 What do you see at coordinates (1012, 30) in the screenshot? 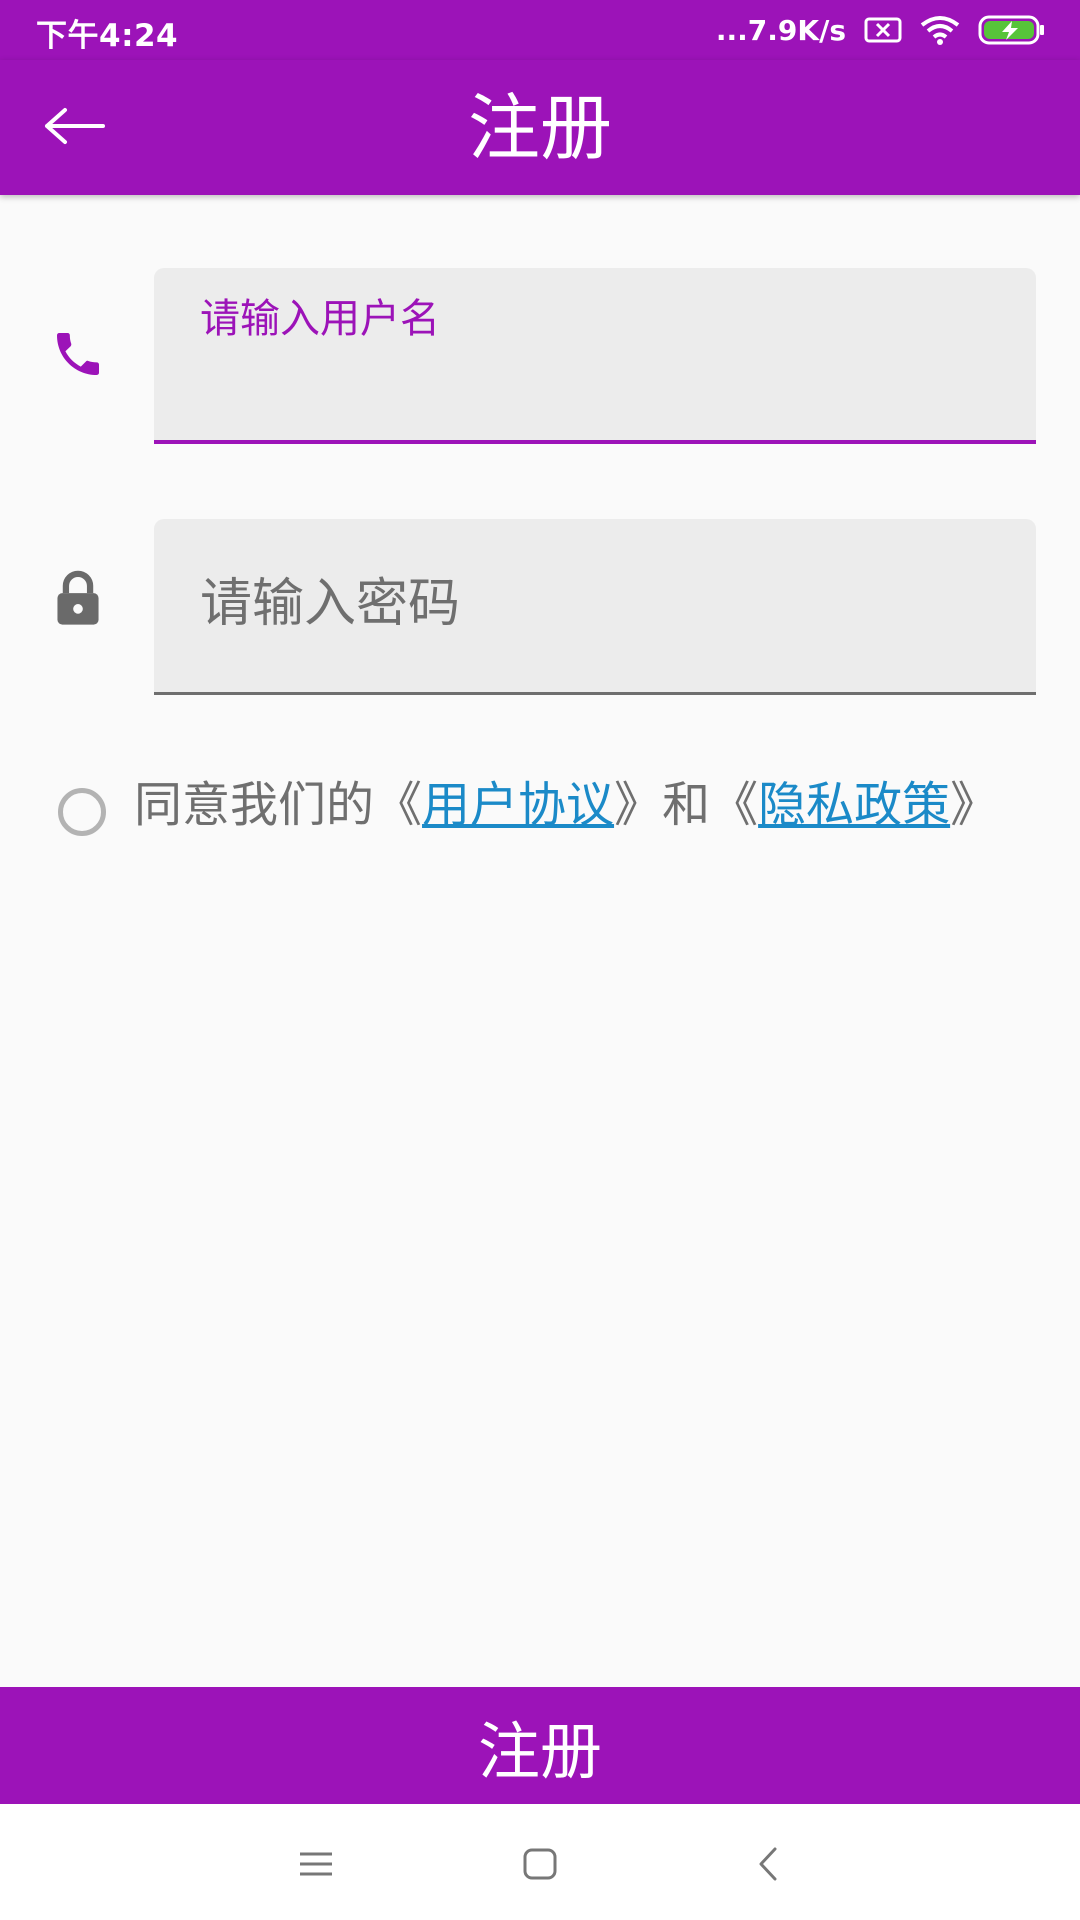
I see `battery-charging-icon` at bounding box center [1012, 30].